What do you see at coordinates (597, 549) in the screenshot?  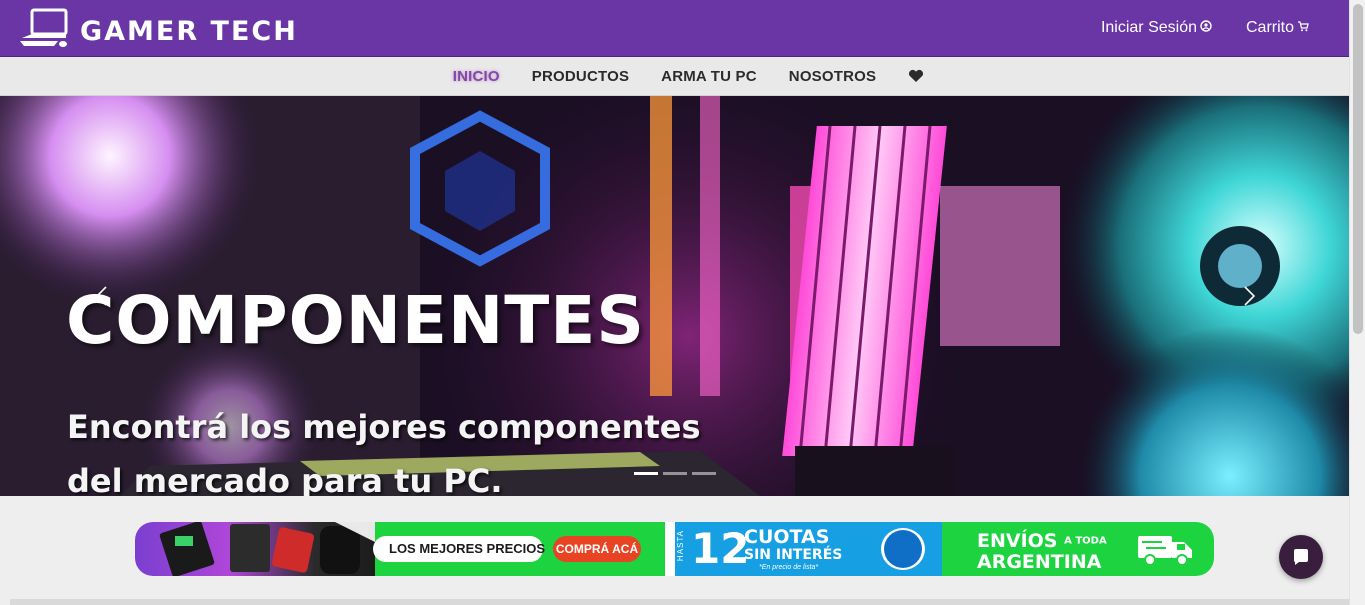 I see `promo-buy-button: COMPRÁ ACÁ` at bounding box center [597, 549].